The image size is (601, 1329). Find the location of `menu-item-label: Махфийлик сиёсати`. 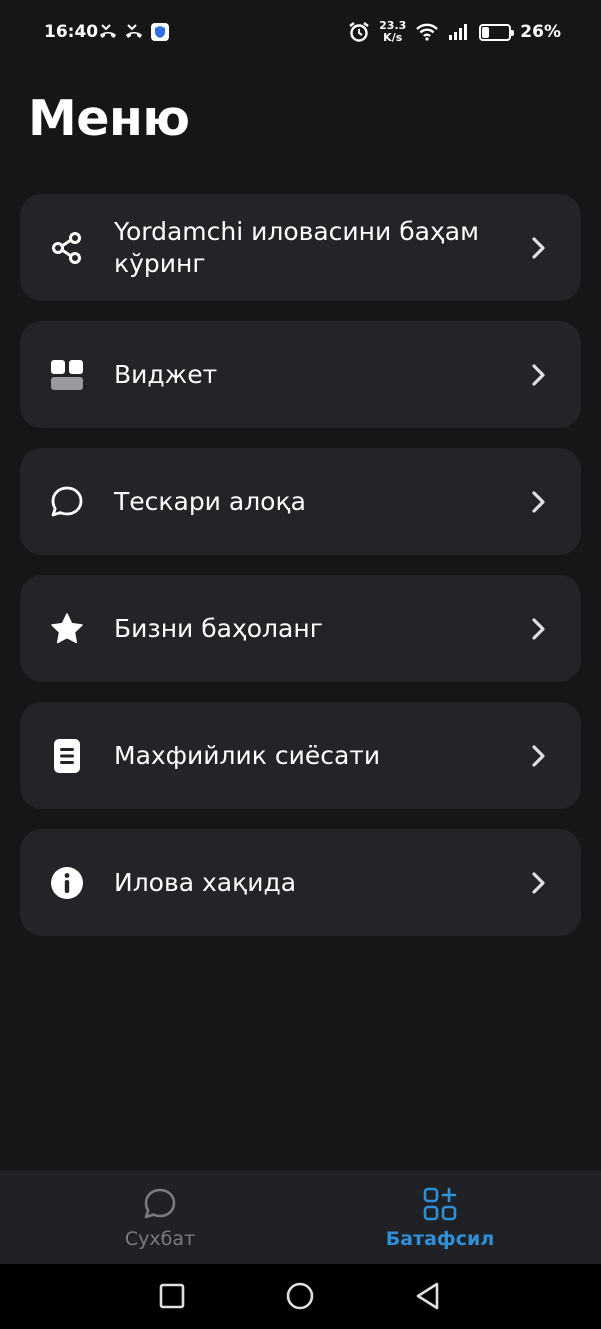

menu-item-label: Махфийлик сиёсати is located at coordinates (247, 755).